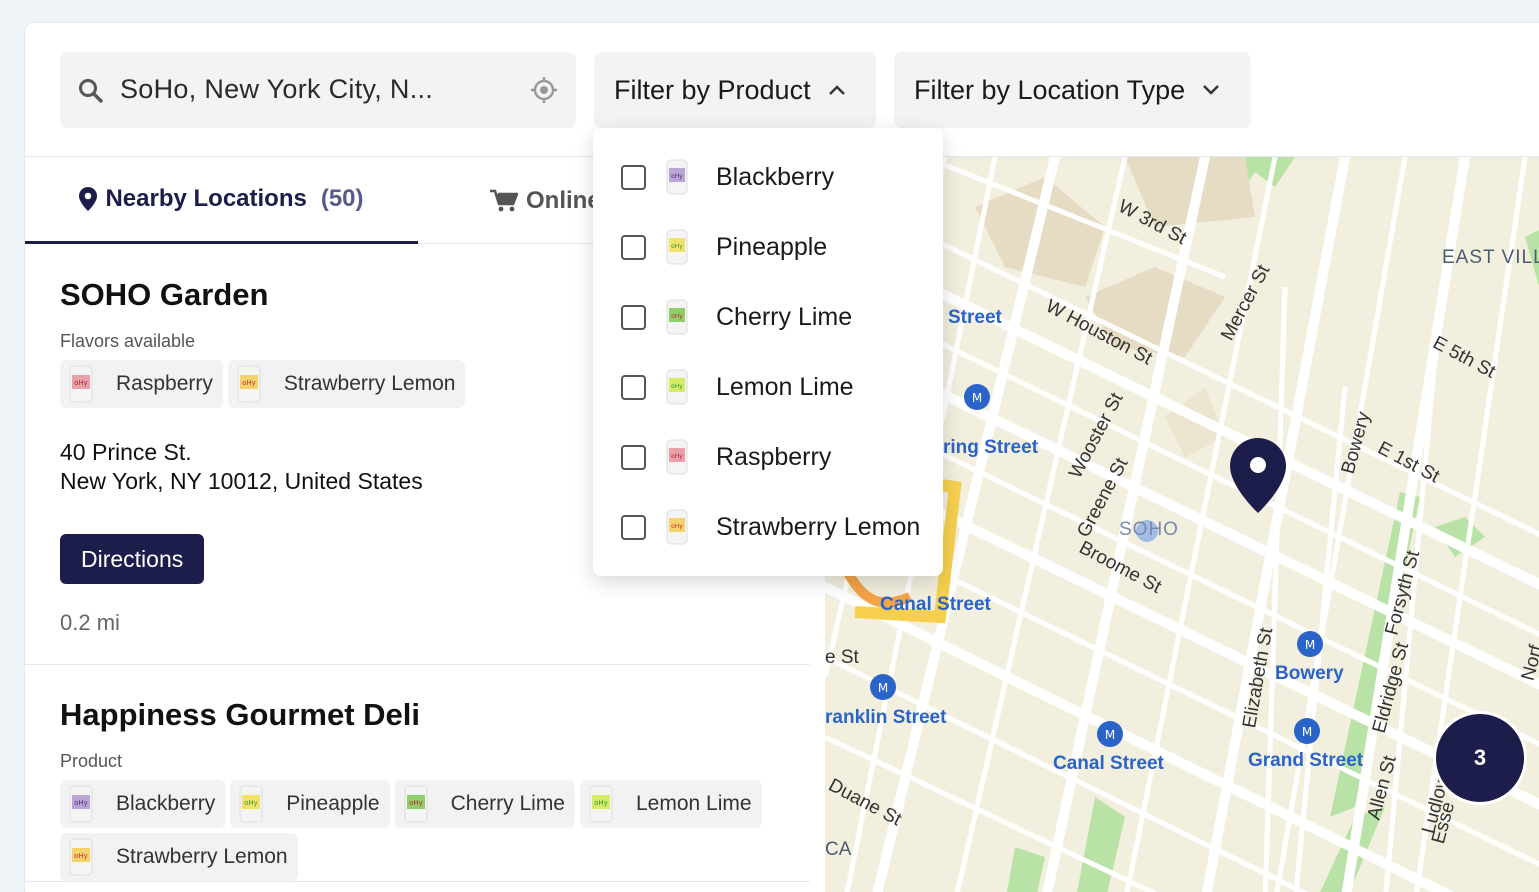 The image size is (1539, 892). I want to click on flavor-name: Raspberry, so click(164, 383).